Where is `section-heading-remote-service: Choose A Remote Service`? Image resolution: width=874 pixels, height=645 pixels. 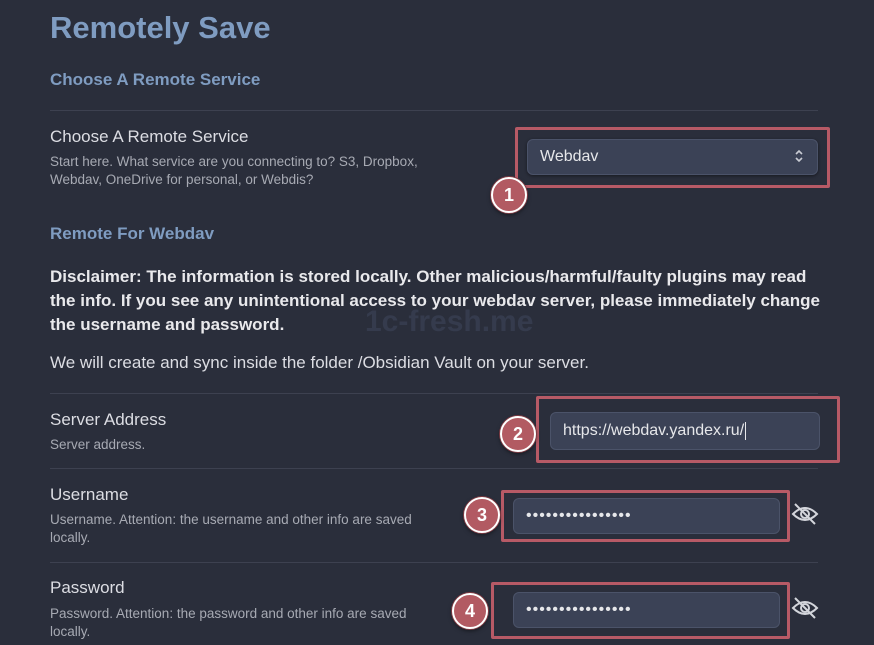
section-heading-remote-service: Choose A Remote Service is located at coordinates (155, 79).